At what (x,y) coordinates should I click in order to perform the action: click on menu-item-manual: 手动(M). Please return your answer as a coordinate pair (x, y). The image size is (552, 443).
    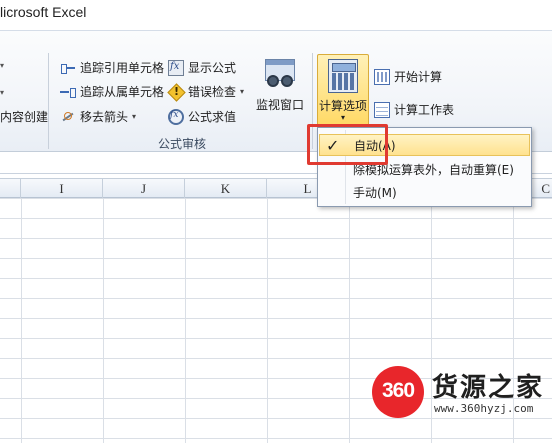
    Looking at the image, I should click on (424, 193).